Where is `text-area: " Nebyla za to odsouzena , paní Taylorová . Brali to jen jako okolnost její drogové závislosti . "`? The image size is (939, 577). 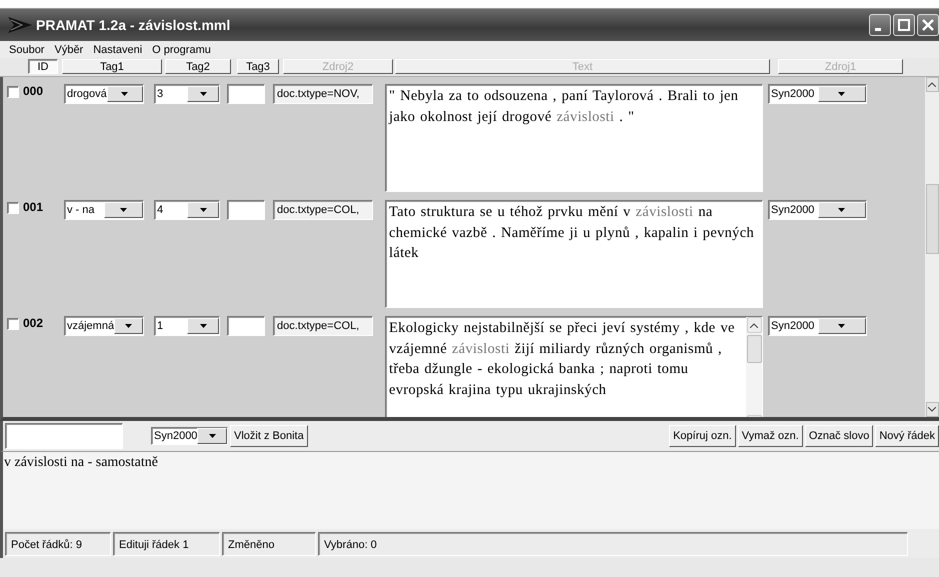
text-area: " Nebyla za to odsouzena , paní Taylorová . Brali to jen jako okolnost její drogové závislosti . " is located at coordinates (574, 138).